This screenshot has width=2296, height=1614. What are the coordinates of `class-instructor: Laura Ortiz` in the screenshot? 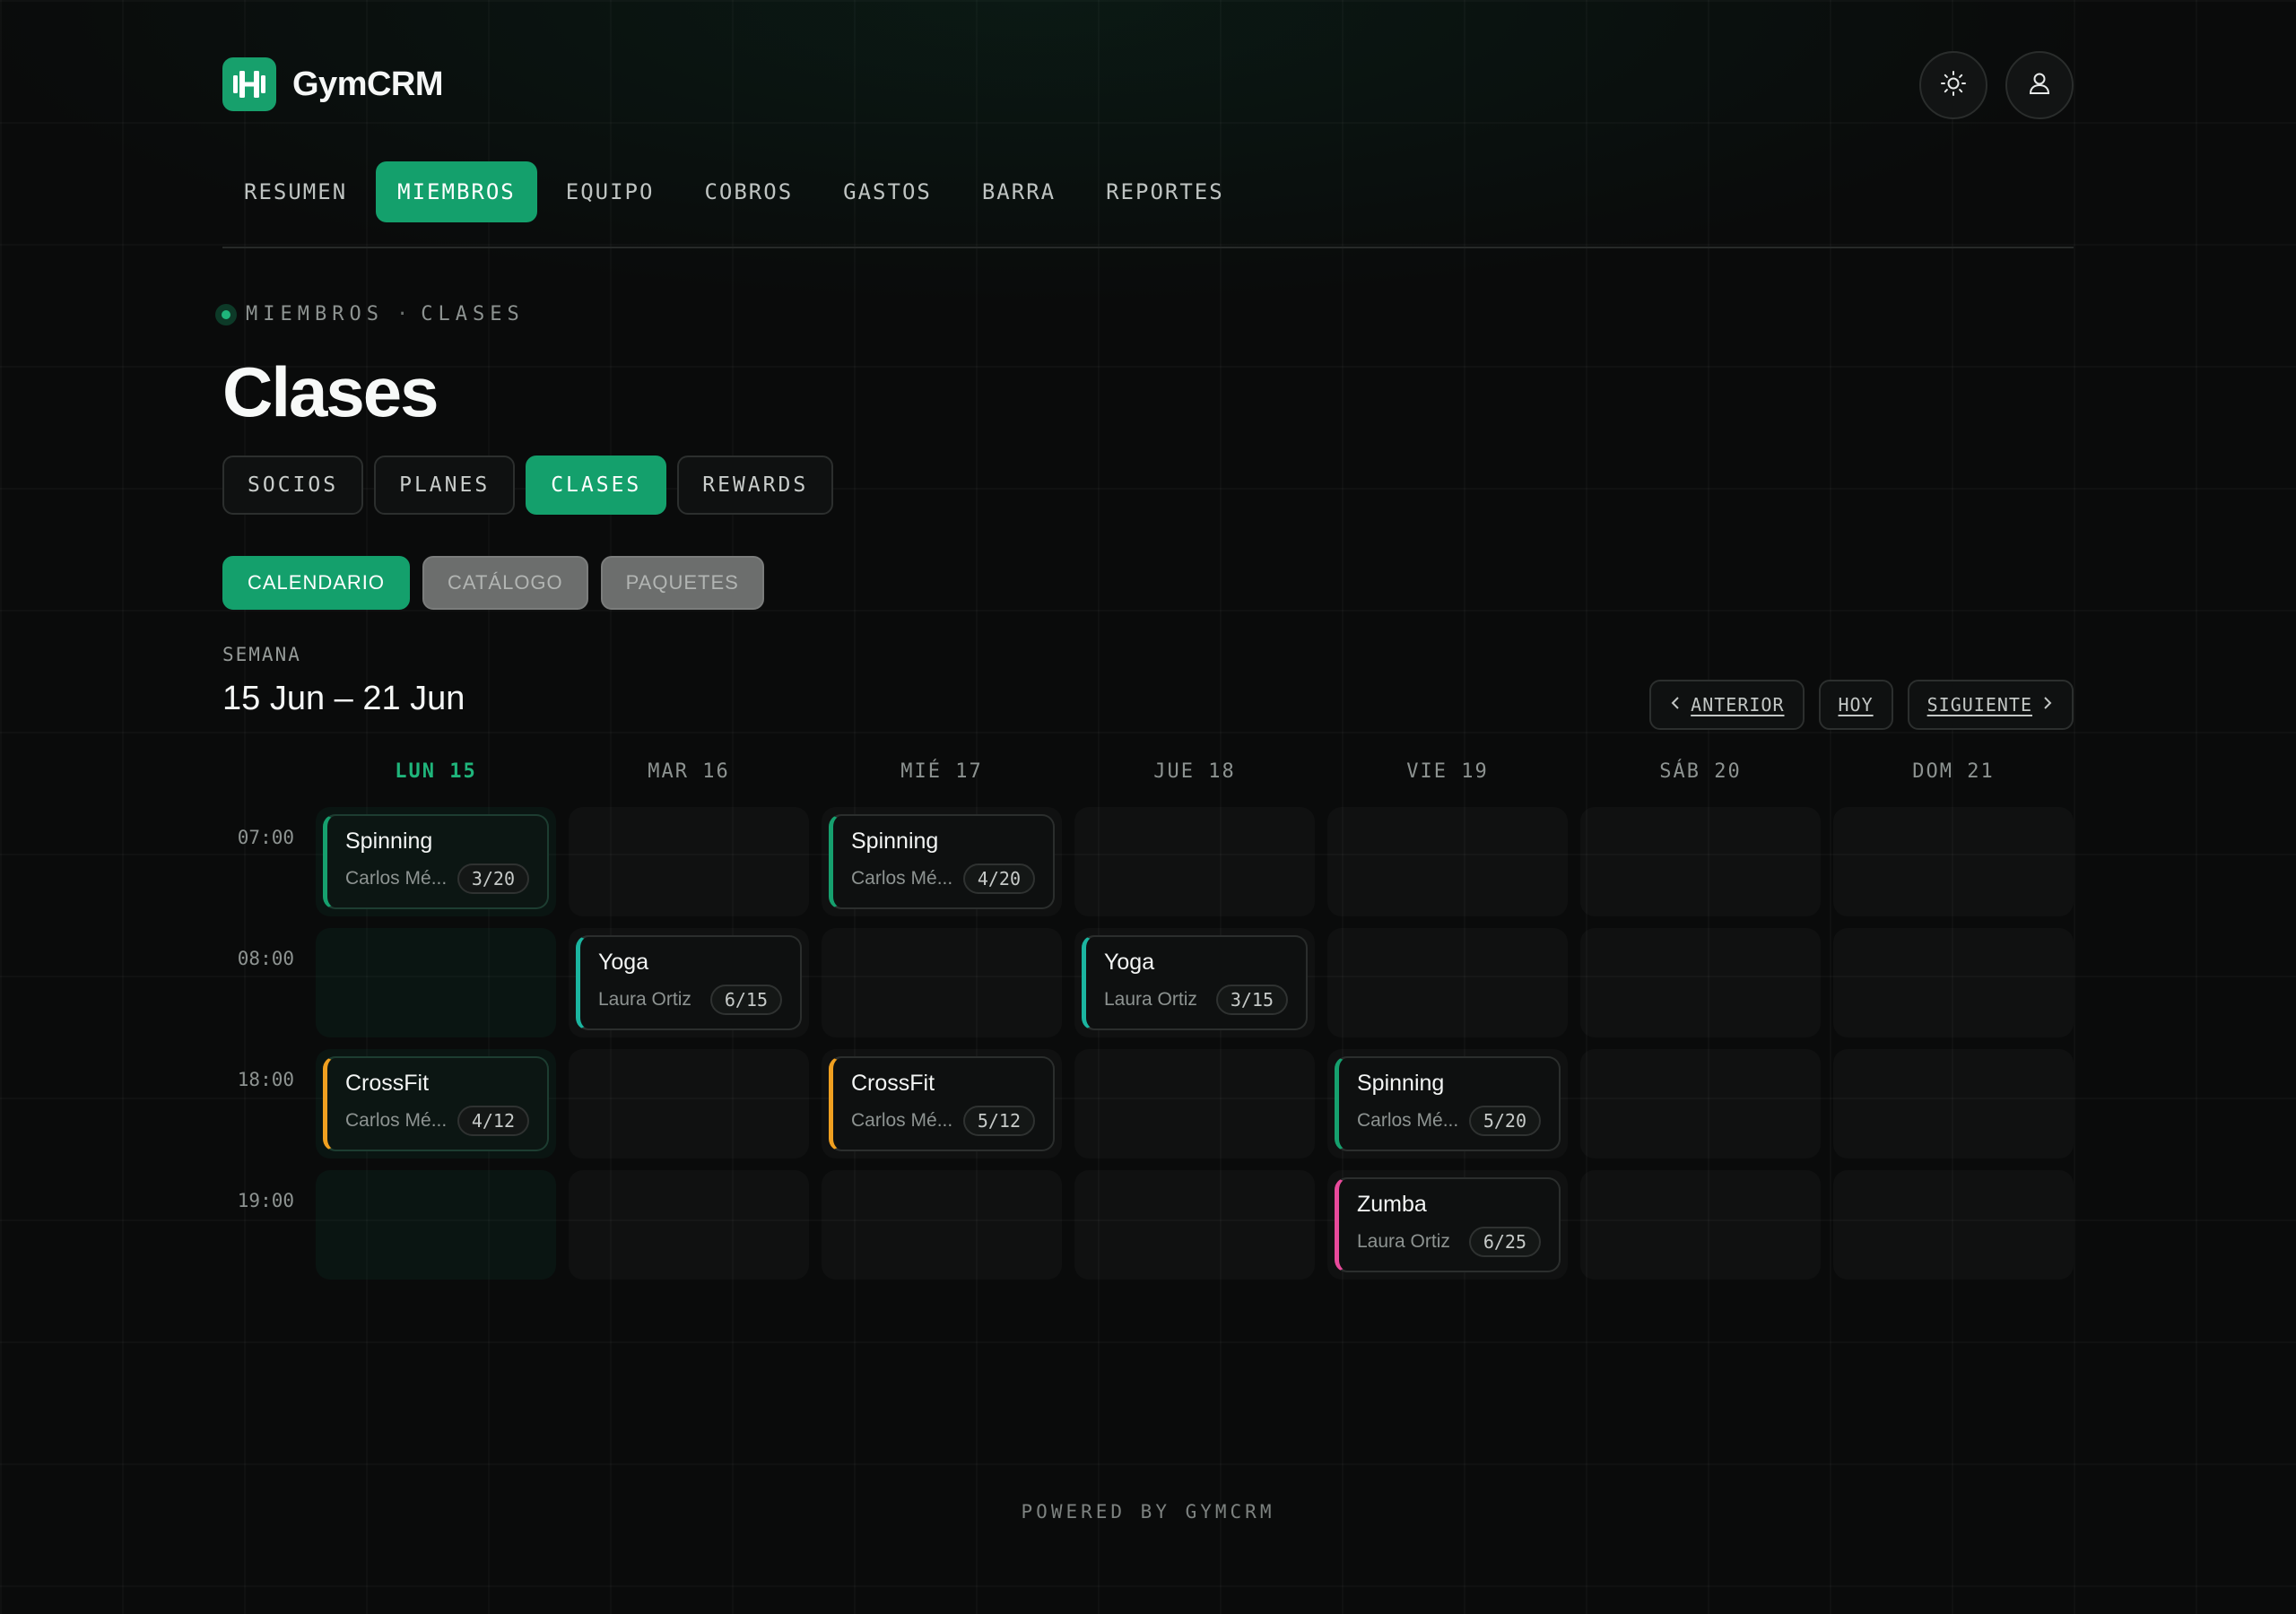 It's located at (1150, 999).